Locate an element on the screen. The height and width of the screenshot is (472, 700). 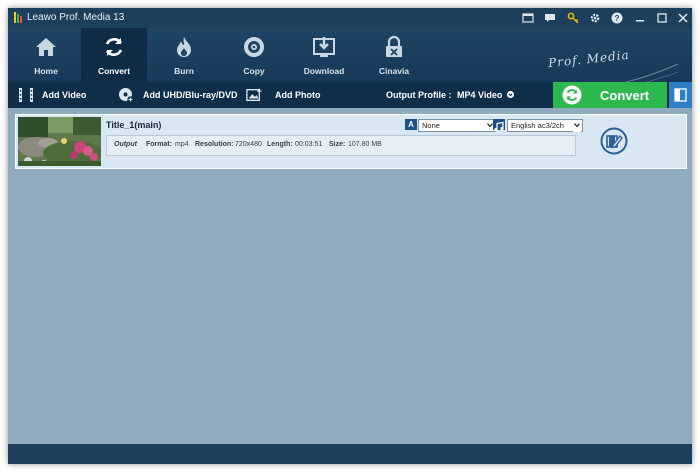
add-disc-button: Add UHD/Blu-ray/DVD is located at coordinates (177, 95).